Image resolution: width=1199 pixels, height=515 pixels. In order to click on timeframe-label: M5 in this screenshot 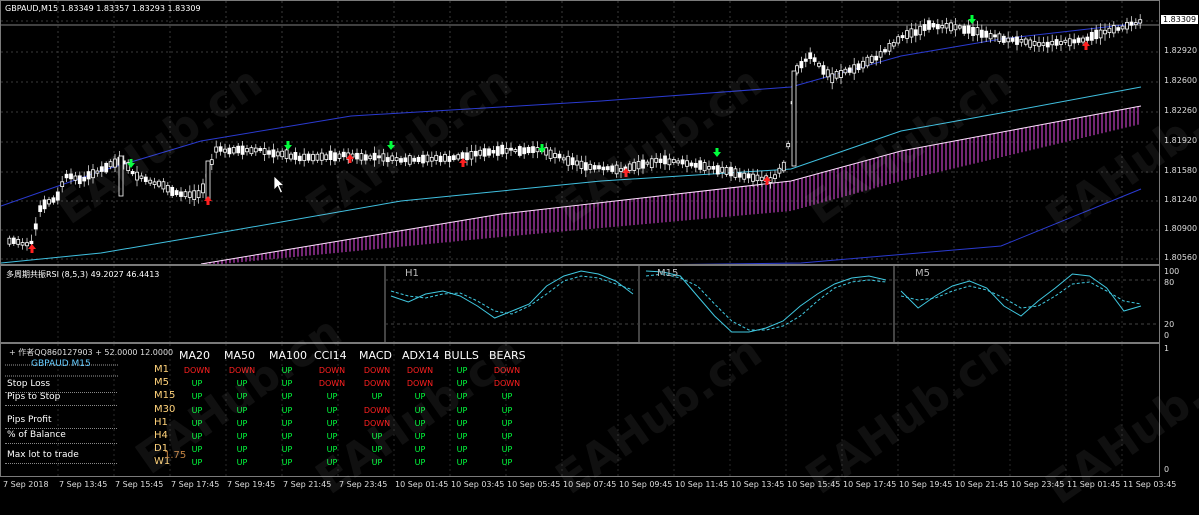, I will do `click(161, 383)`.